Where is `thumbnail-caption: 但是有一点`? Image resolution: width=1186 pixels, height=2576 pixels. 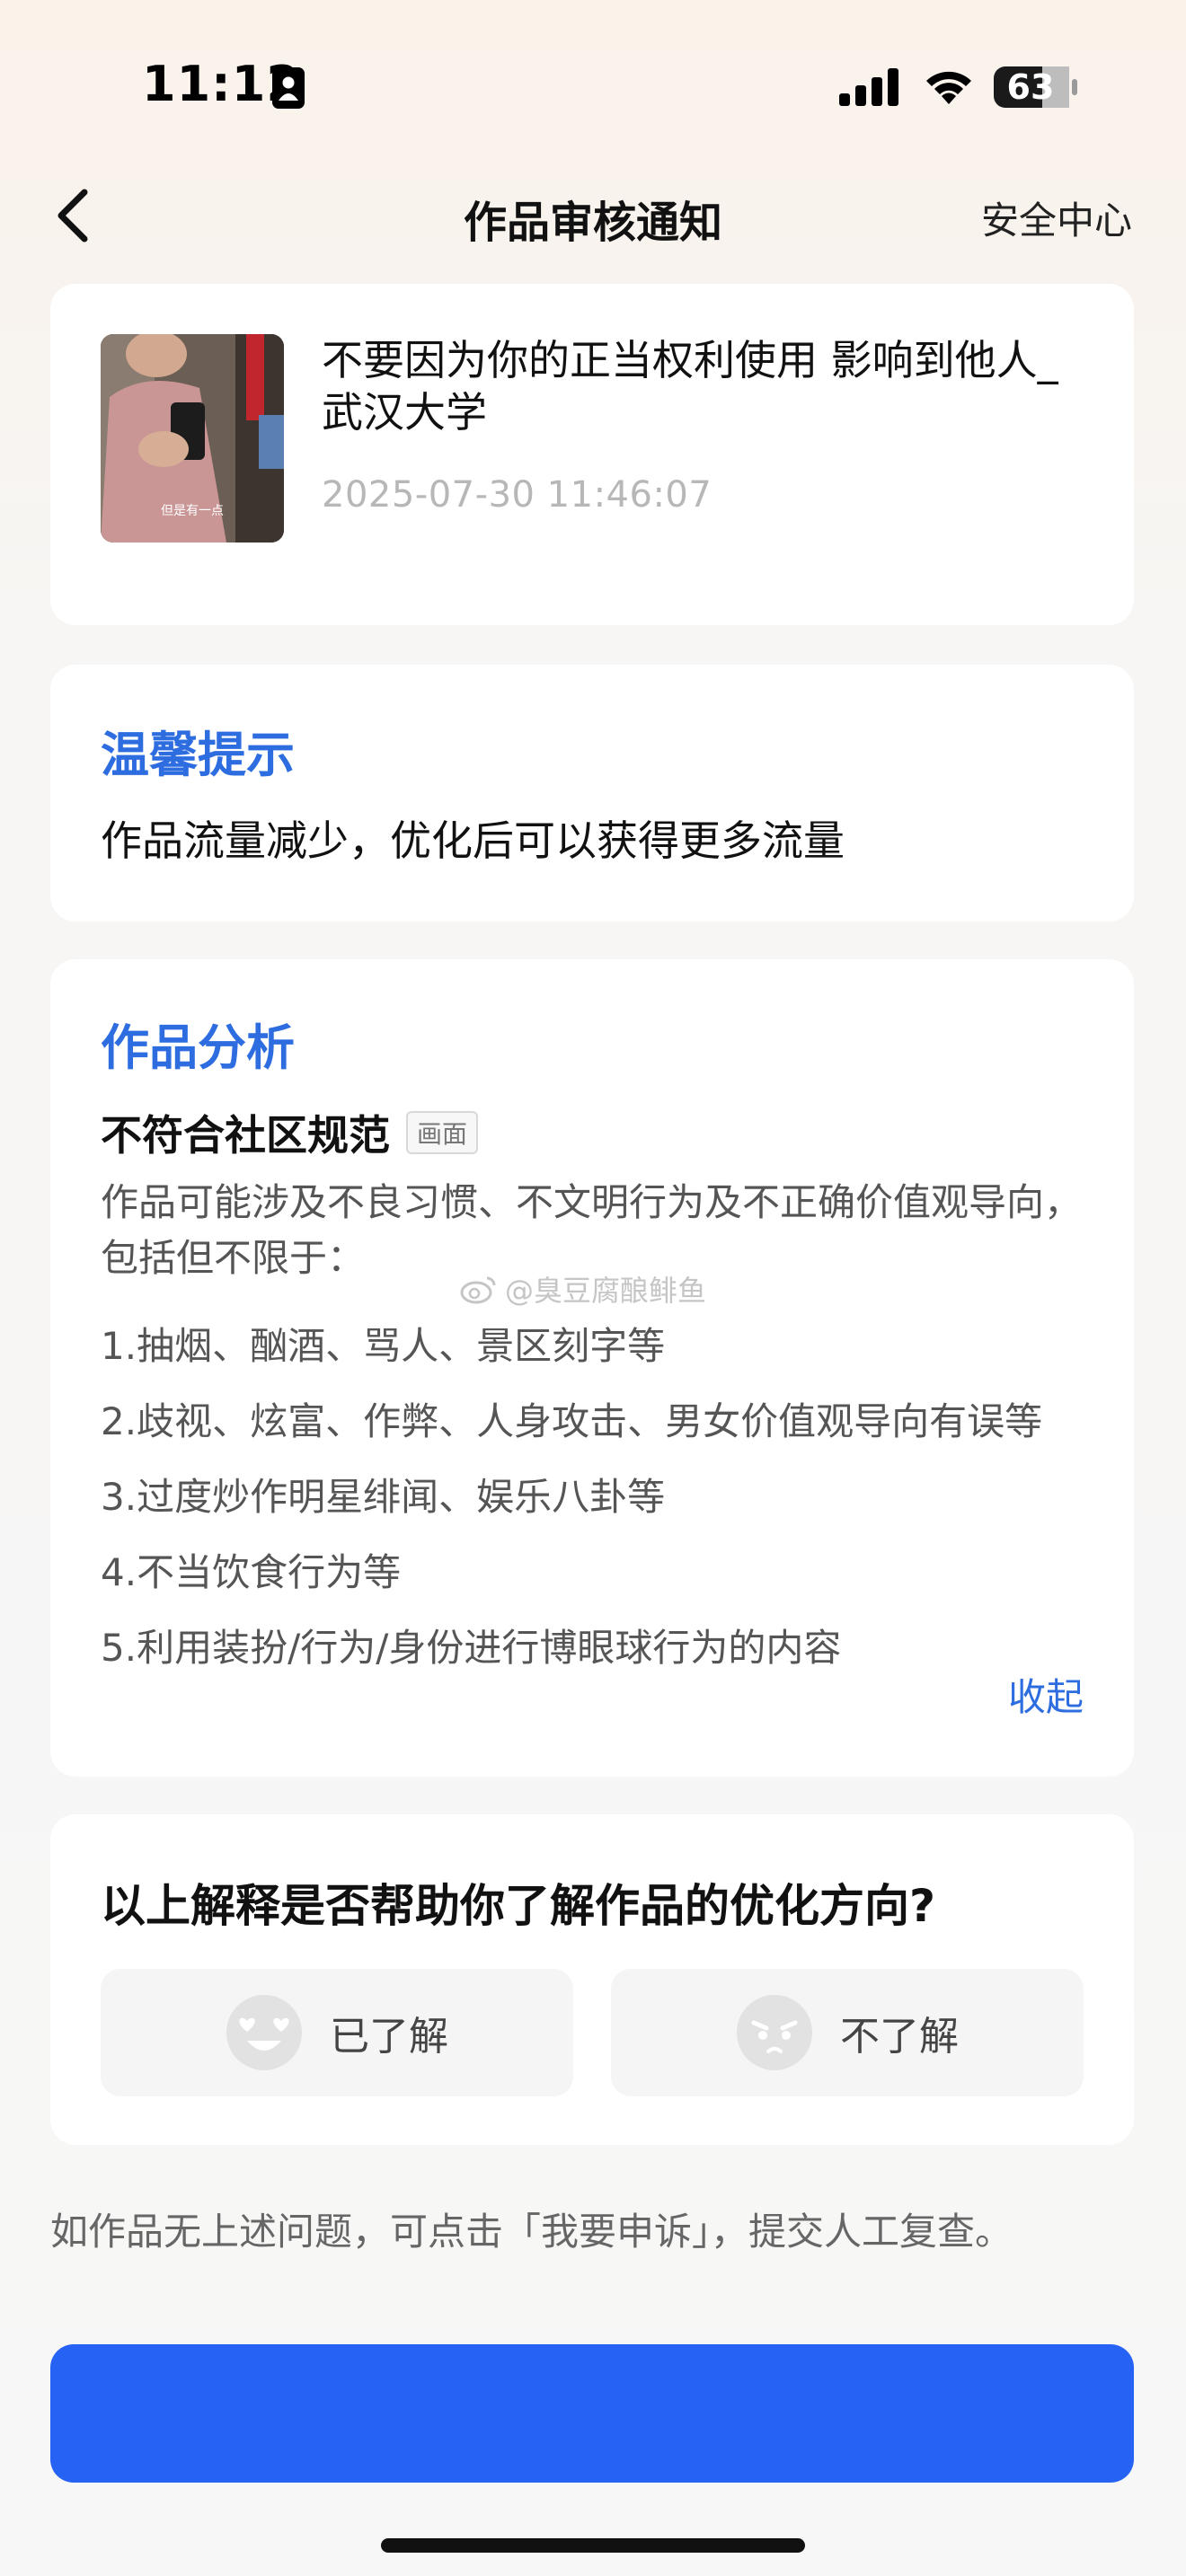 thumbnail-caption: 但是有一点 is located at coordinates (192, 511).